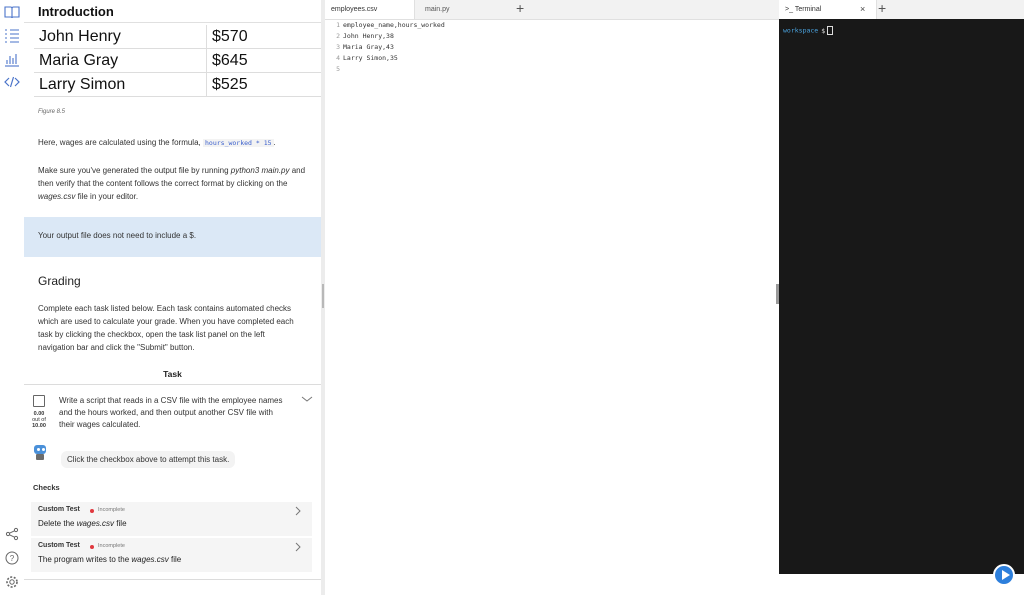  Describe the element at coordinates (46, 487) in the screenshot. I see `checks-heading: Checks` at that location.